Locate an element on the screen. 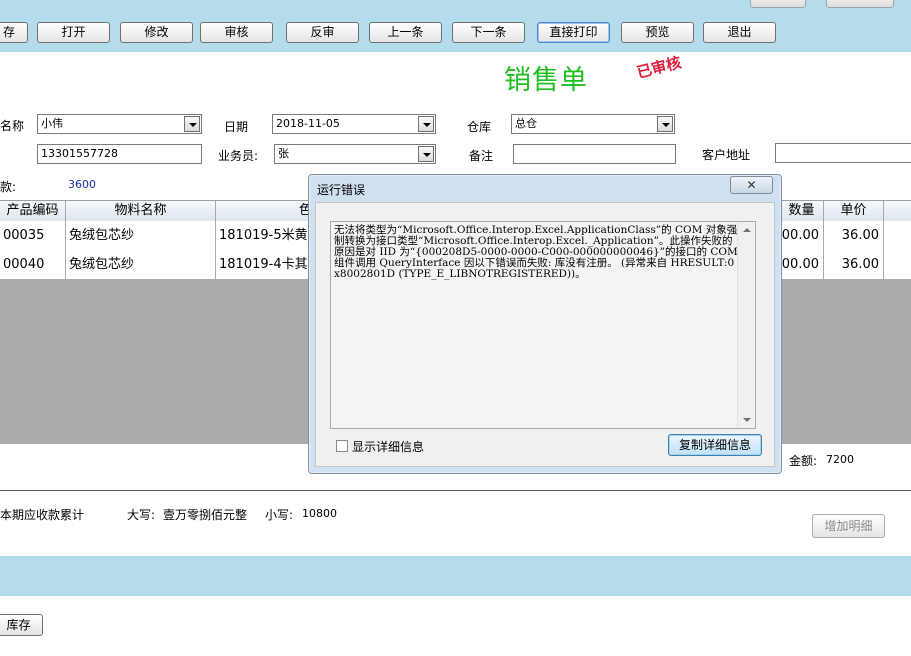  unapprove-button: 反审 is located at coordinates (322, 32).